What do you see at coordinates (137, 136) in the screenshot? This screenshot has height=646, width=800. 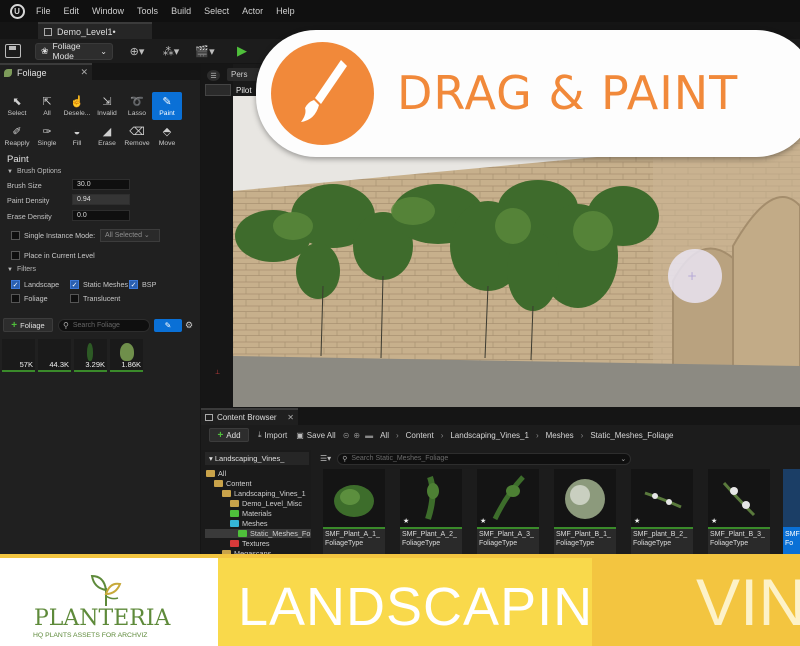 I see `tool-remove: ⌫ Remove` at bounding box center [137, 136].